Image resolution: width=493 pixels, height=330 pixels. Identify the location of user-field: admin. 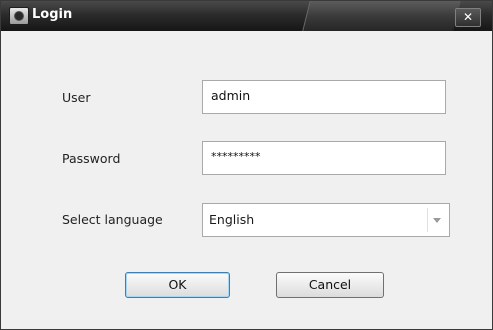
(324, 97).